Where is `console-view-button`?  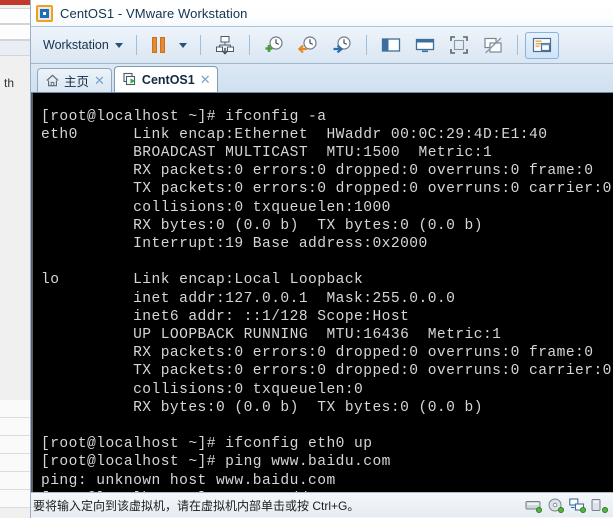 console-view-button is located at coordinates (425, 45).